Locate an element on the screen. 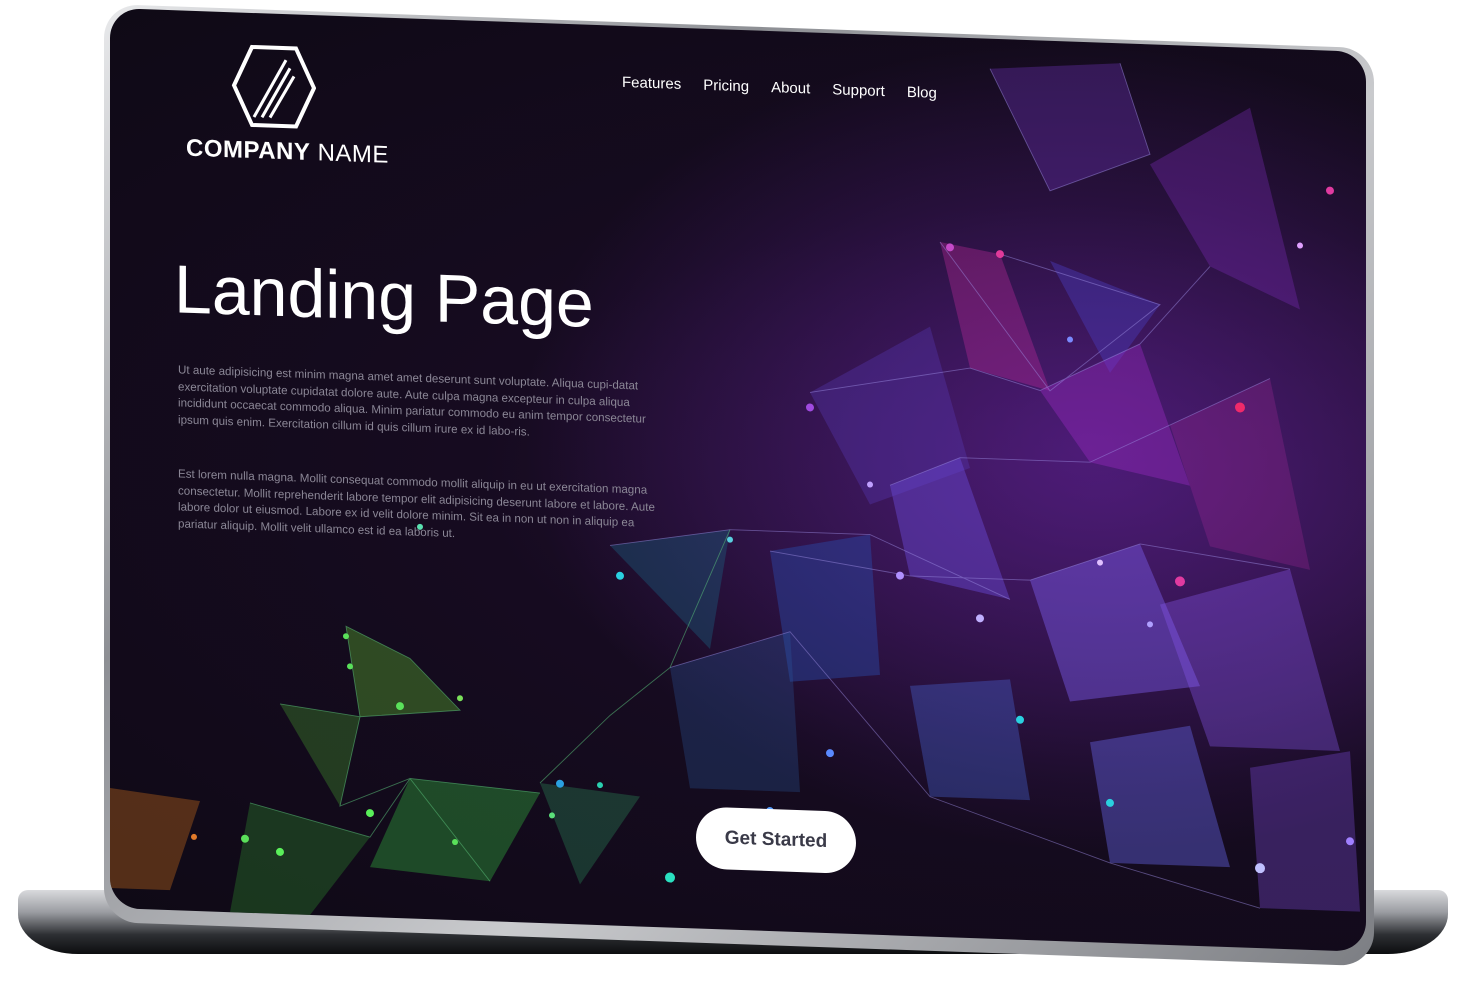  get-started-button: Get Started is located at coordinates (776, 840).